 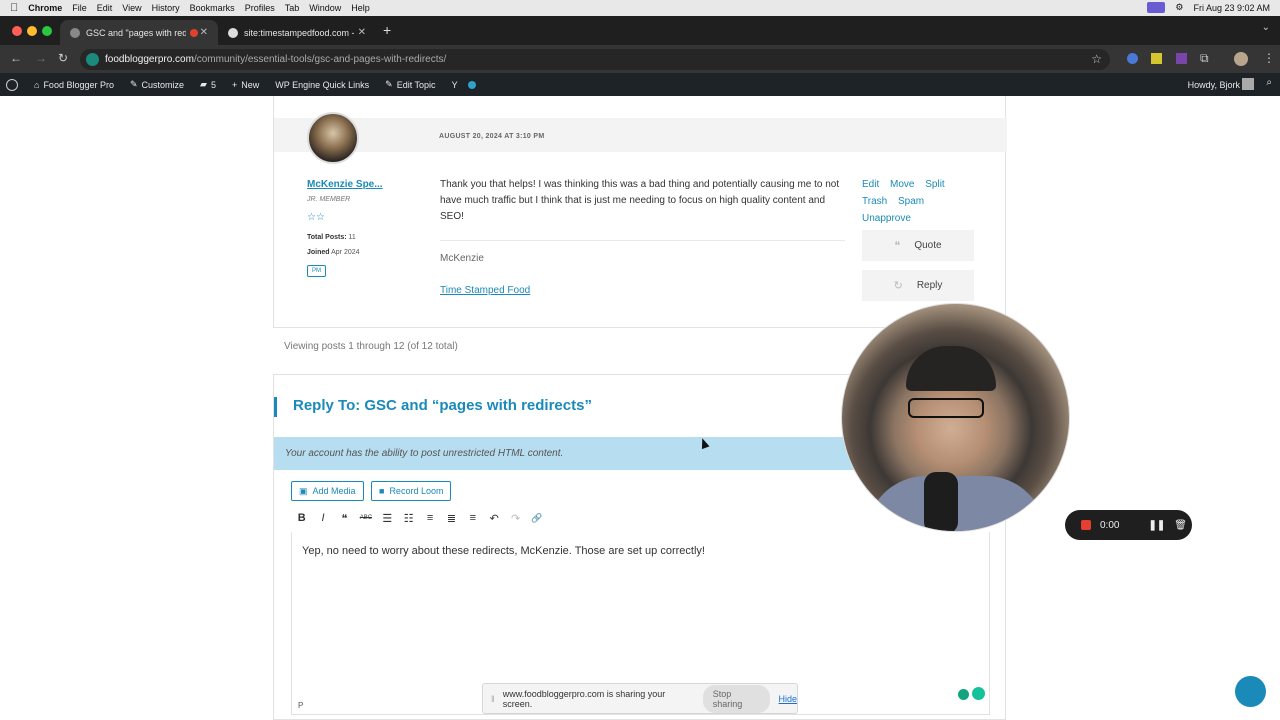 I want to click on webcam-bubble, so click(x=955, y=417).